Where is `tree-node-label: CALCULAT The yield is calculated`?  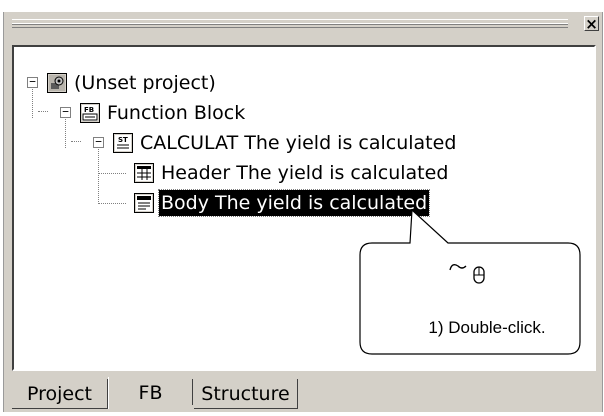 tree-node-label: CALCULAT The yield is calculated is located at coordinates (298, 143).